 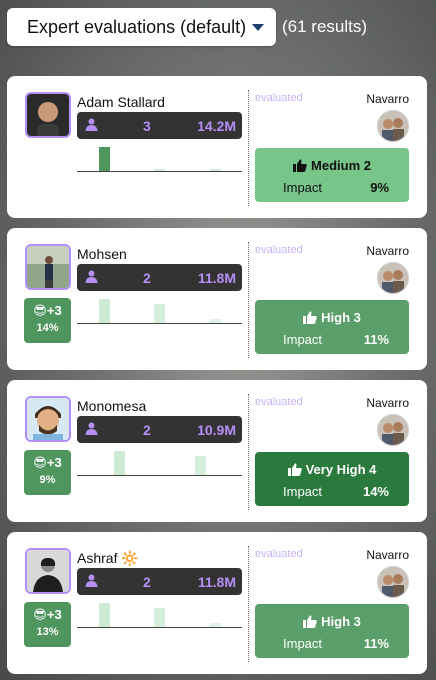 I want to click on views-count: 10.9M, so click(x=216, y=430).